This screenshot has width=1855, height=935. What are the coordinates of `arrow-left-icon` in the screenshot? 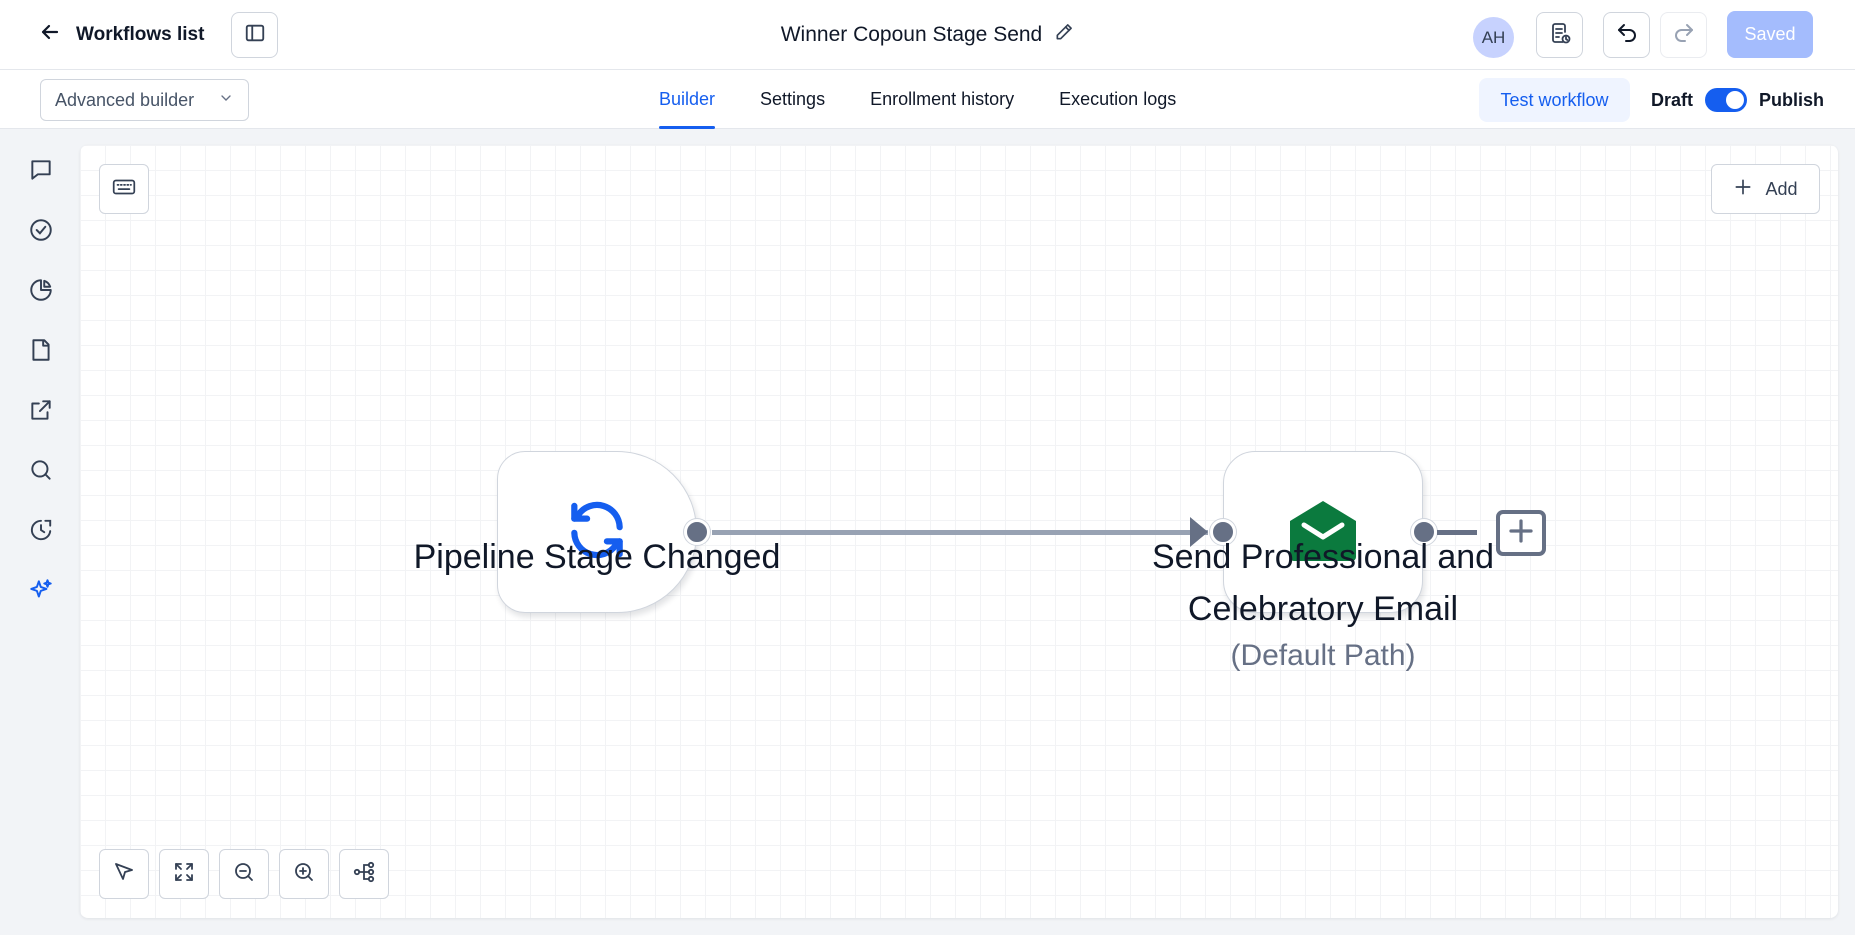 It's located at (50, 35).